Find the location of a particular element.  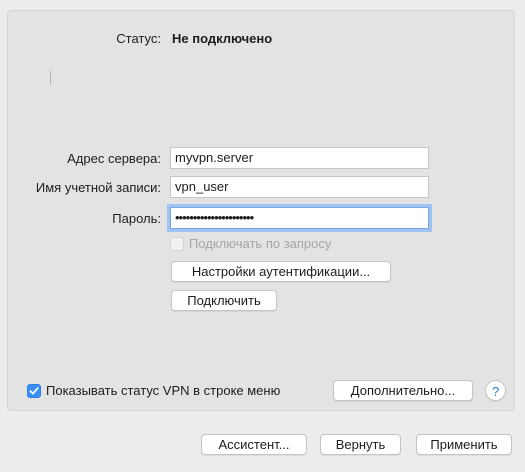

show-vpn-status-row: Показывать статус VPN в строке меню is located at coordinates (153, 390).